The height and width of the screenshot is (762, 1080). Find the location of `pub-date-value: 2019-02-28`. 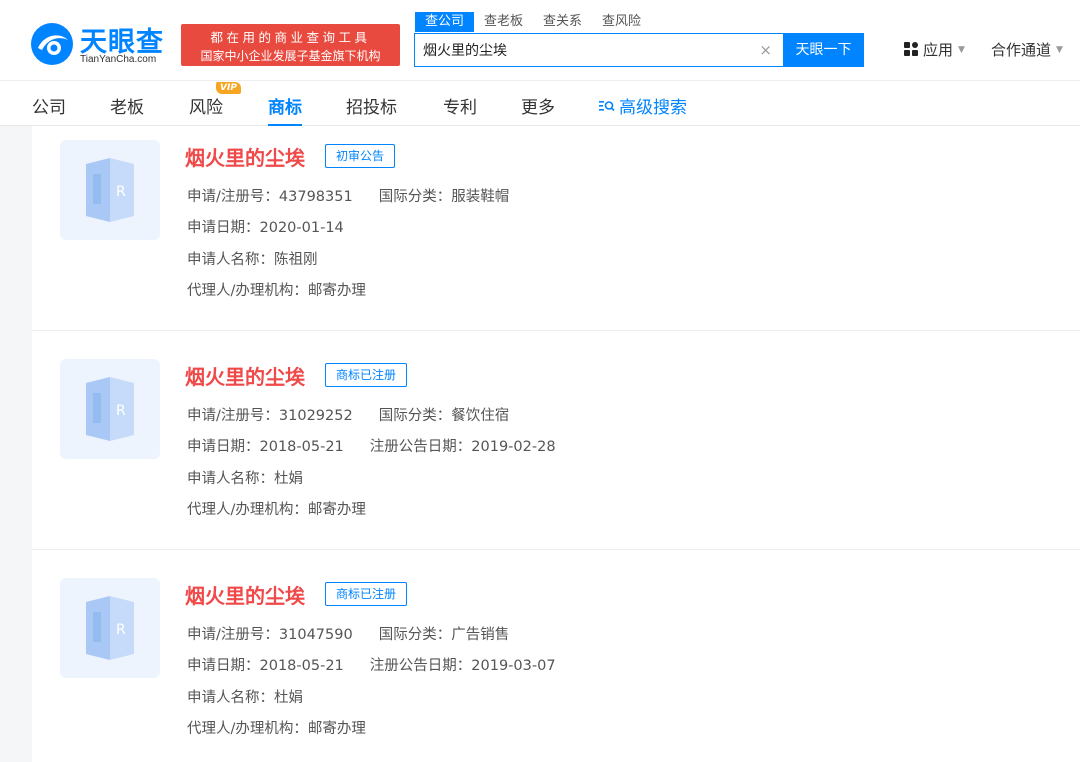

pub-date-value: 2019-02-28 is located at coordinates (513, 447).